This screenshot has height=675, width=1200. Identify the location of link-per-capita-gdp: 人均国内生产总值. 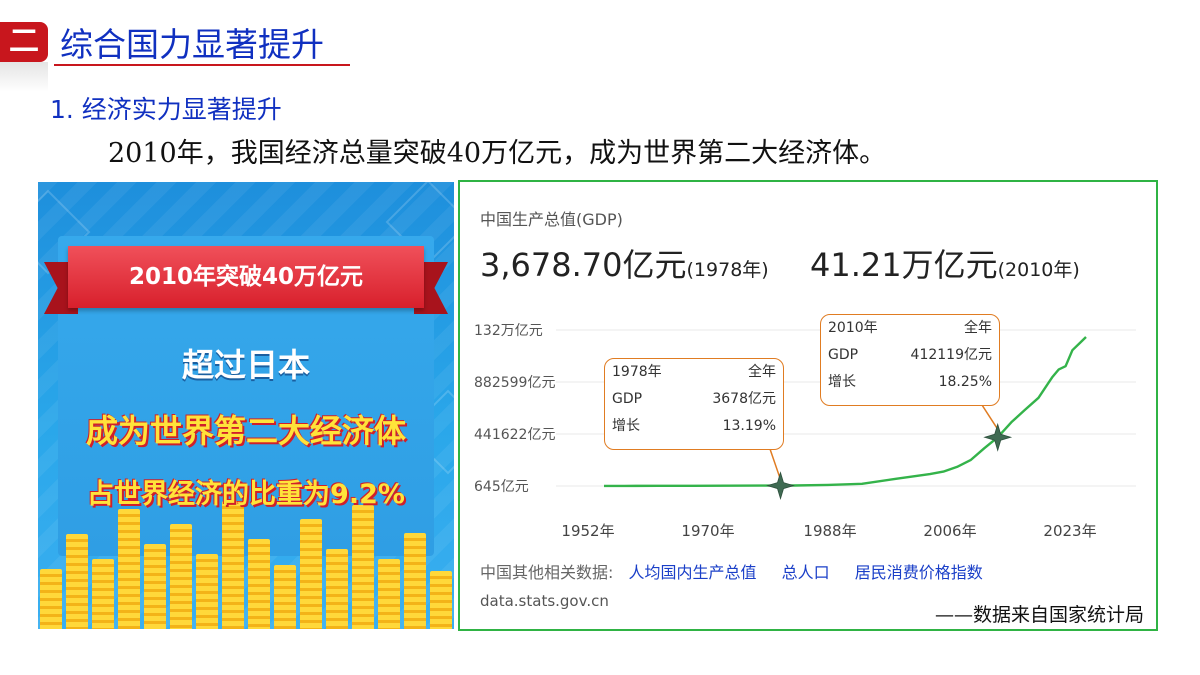
(693, 572).